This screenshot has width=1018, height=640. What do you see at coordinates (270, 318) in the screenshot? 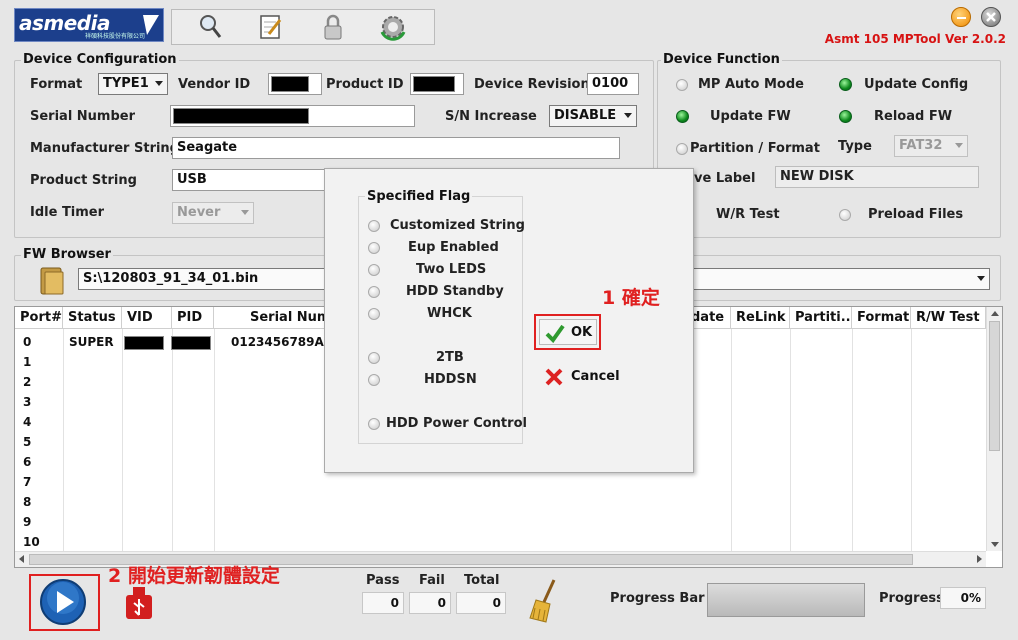
I see `column-header-serial: Serial Numb` at bounding box center [270, 318].